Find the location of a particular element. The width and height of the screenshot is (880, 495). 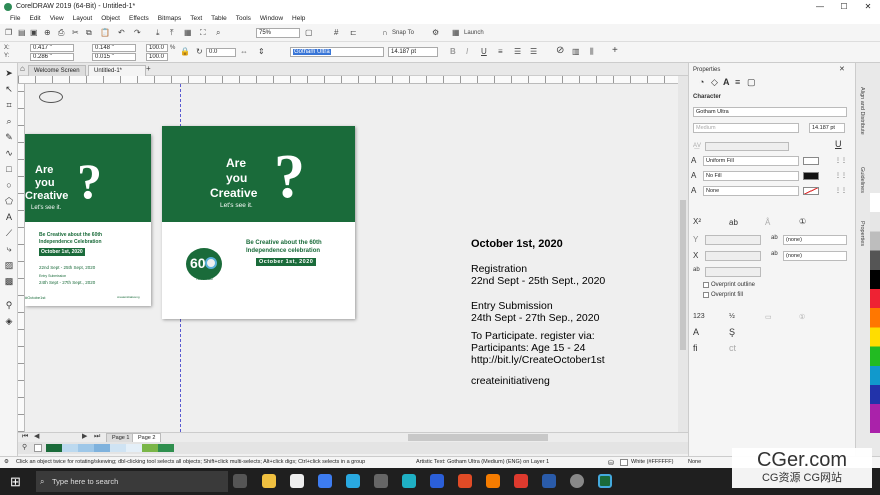

parallel-dimension-icon: ⟋ is located at coordinates (9, 233).